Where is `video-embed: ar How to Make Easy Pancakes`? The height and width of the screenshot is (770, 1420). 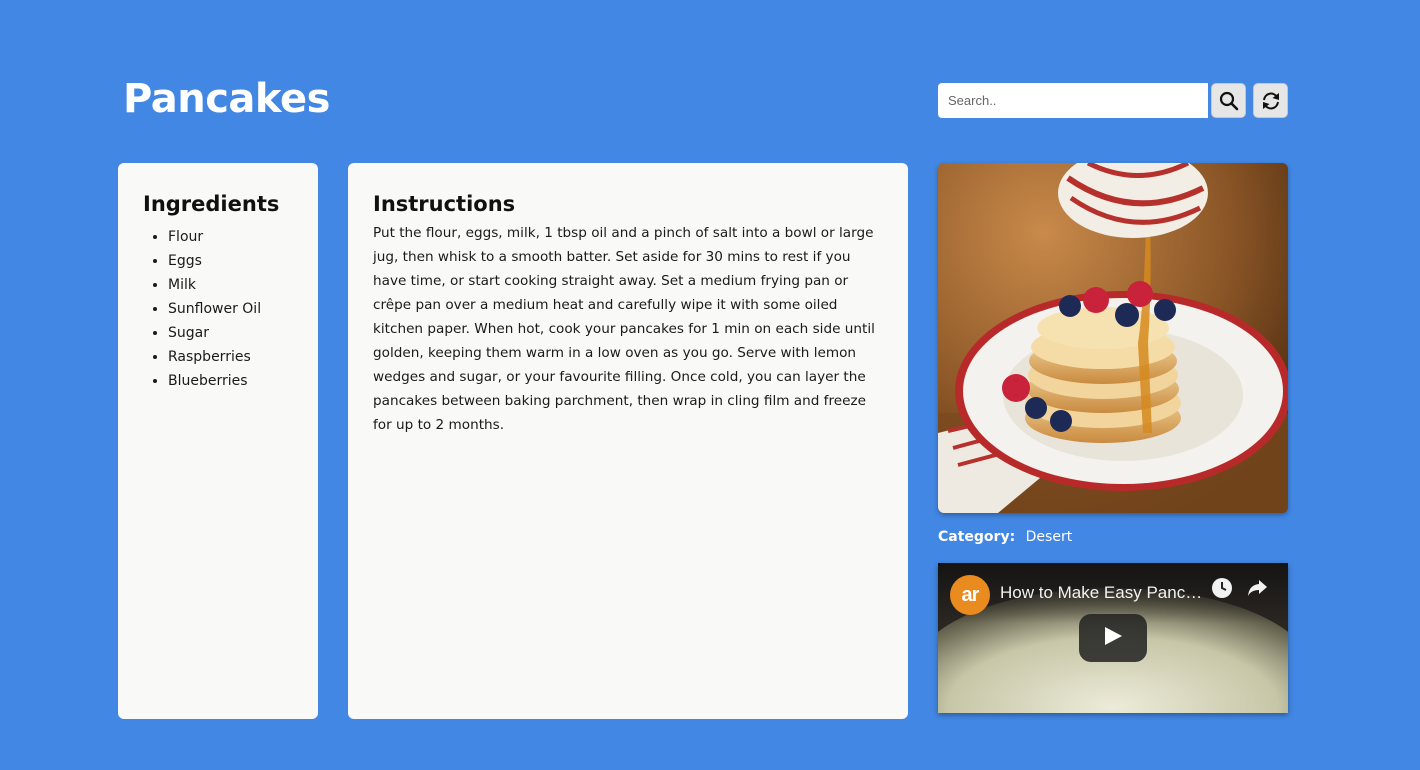
video-embed: ar How to Make Easy Pancakes is located at coordinates (1113, 638).